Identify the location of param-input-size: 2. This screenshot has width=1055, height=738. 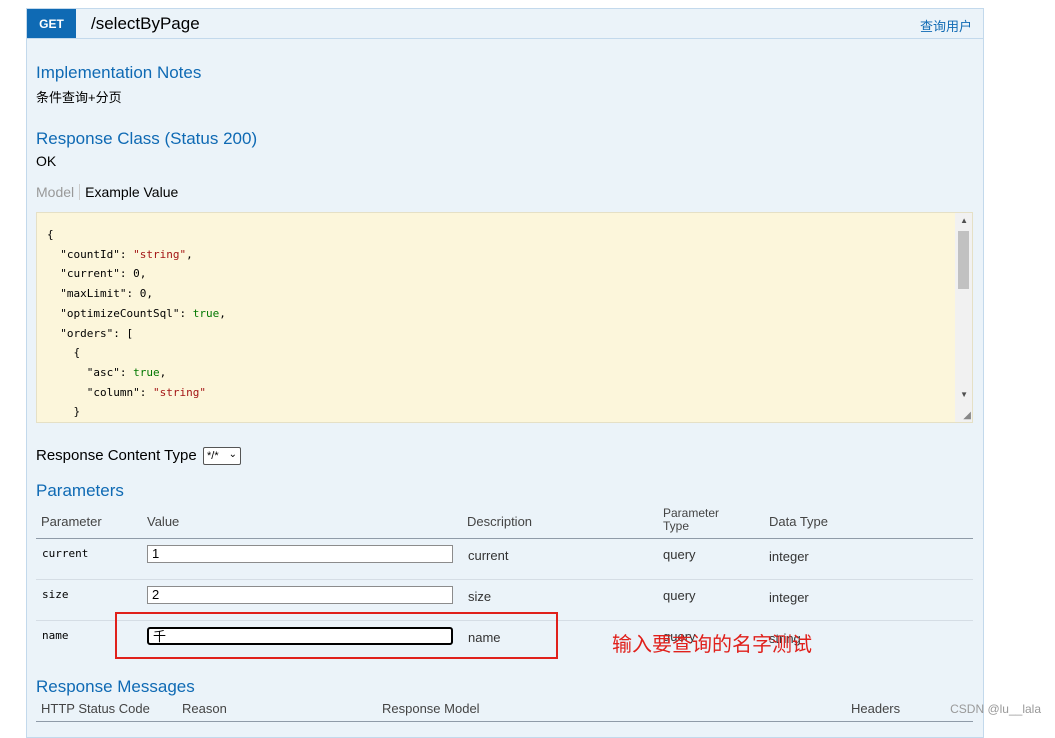
(300, 595).